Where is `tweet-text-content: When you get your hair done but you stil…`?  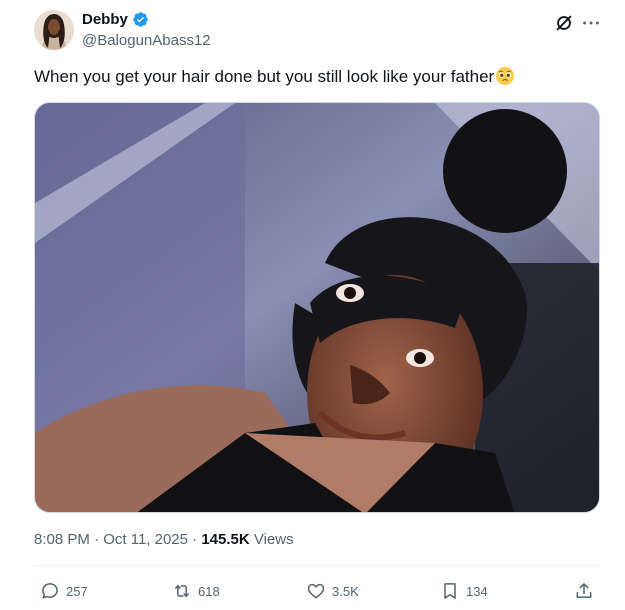
tweet-text-content: When you get your hair done but you stil… is located at coordinates (264, 76).